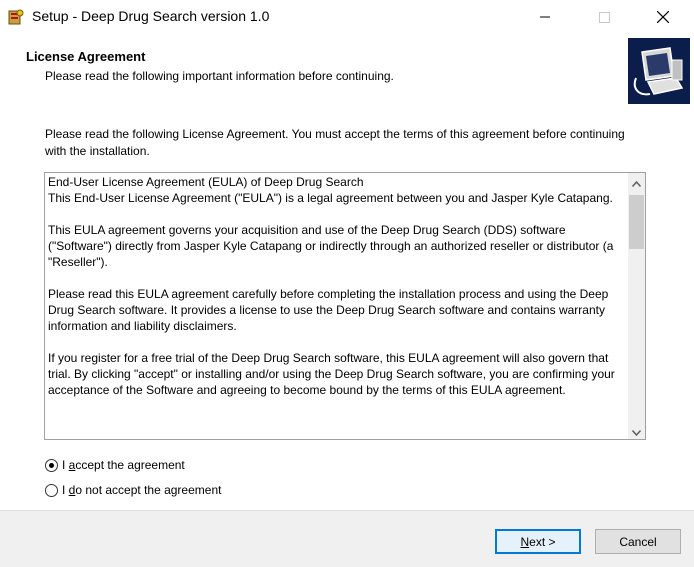 The image size is (694, 567). What do you see at coordinates (16, 17) in the screenshot?
I see `setup-app-icon` at bounding box center [16, 17].